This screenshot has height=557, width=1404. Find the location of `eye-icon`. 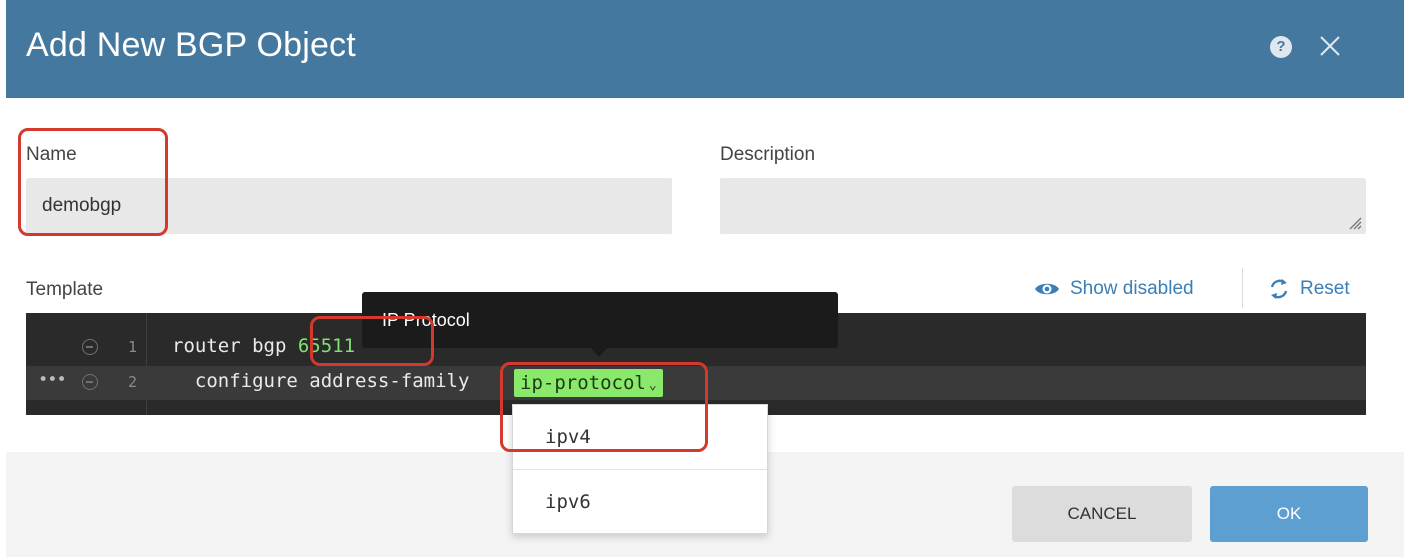

eye-icon is located at coordinates (1047, 289).